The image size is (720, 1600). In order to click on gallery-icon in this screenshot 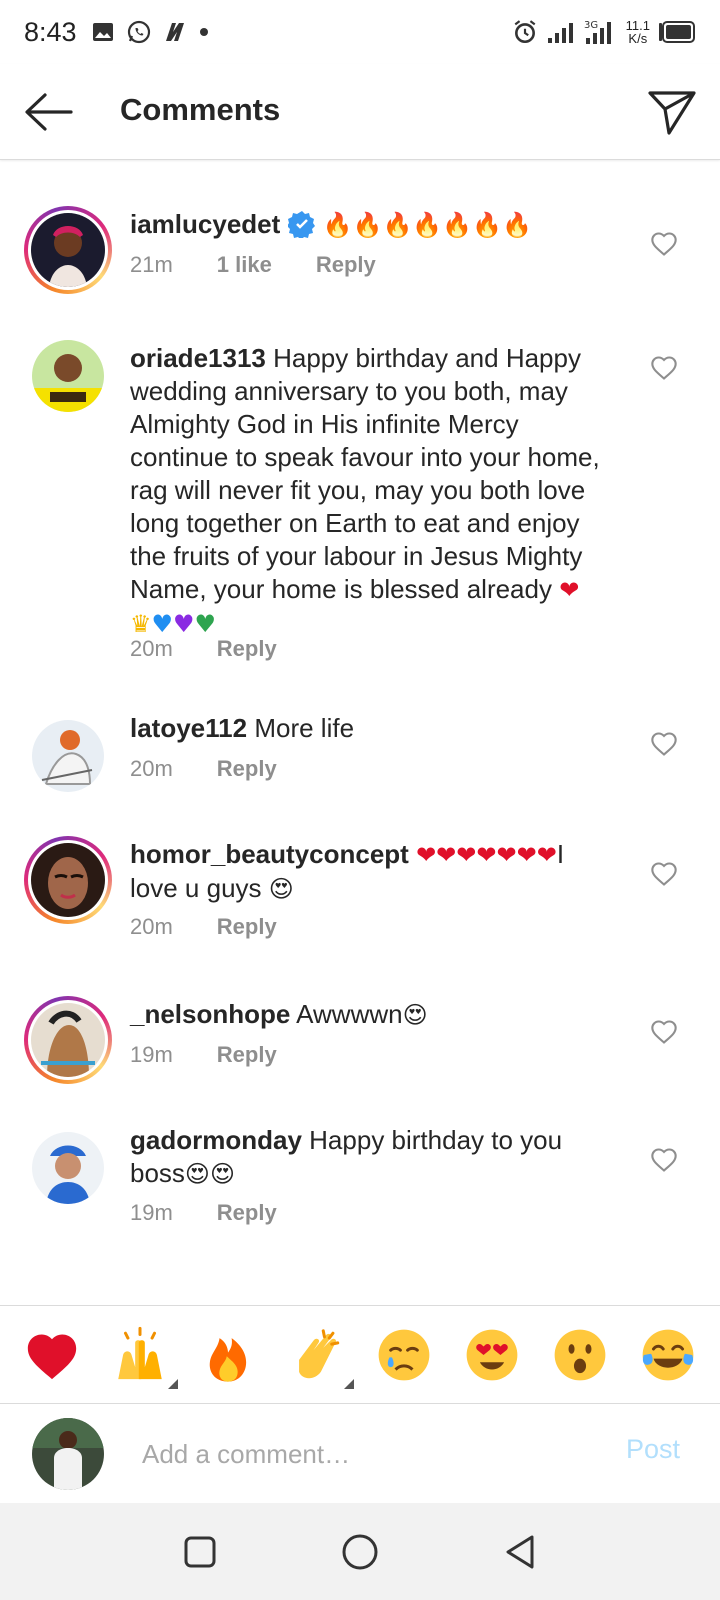, I will do `click(102, 32)`.